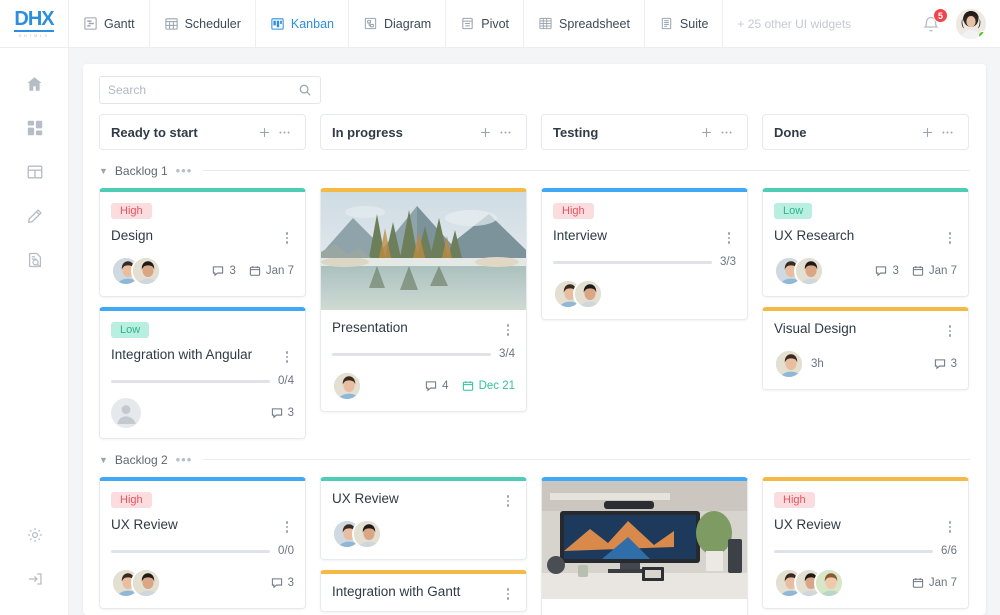 Image resolution: width=1000 pixels, height=615 pixels. Describe the element at coordinates (865, 543) in the screenshot. I see `kanban-card: High UX Review 6/6 Jan 7` at that location.